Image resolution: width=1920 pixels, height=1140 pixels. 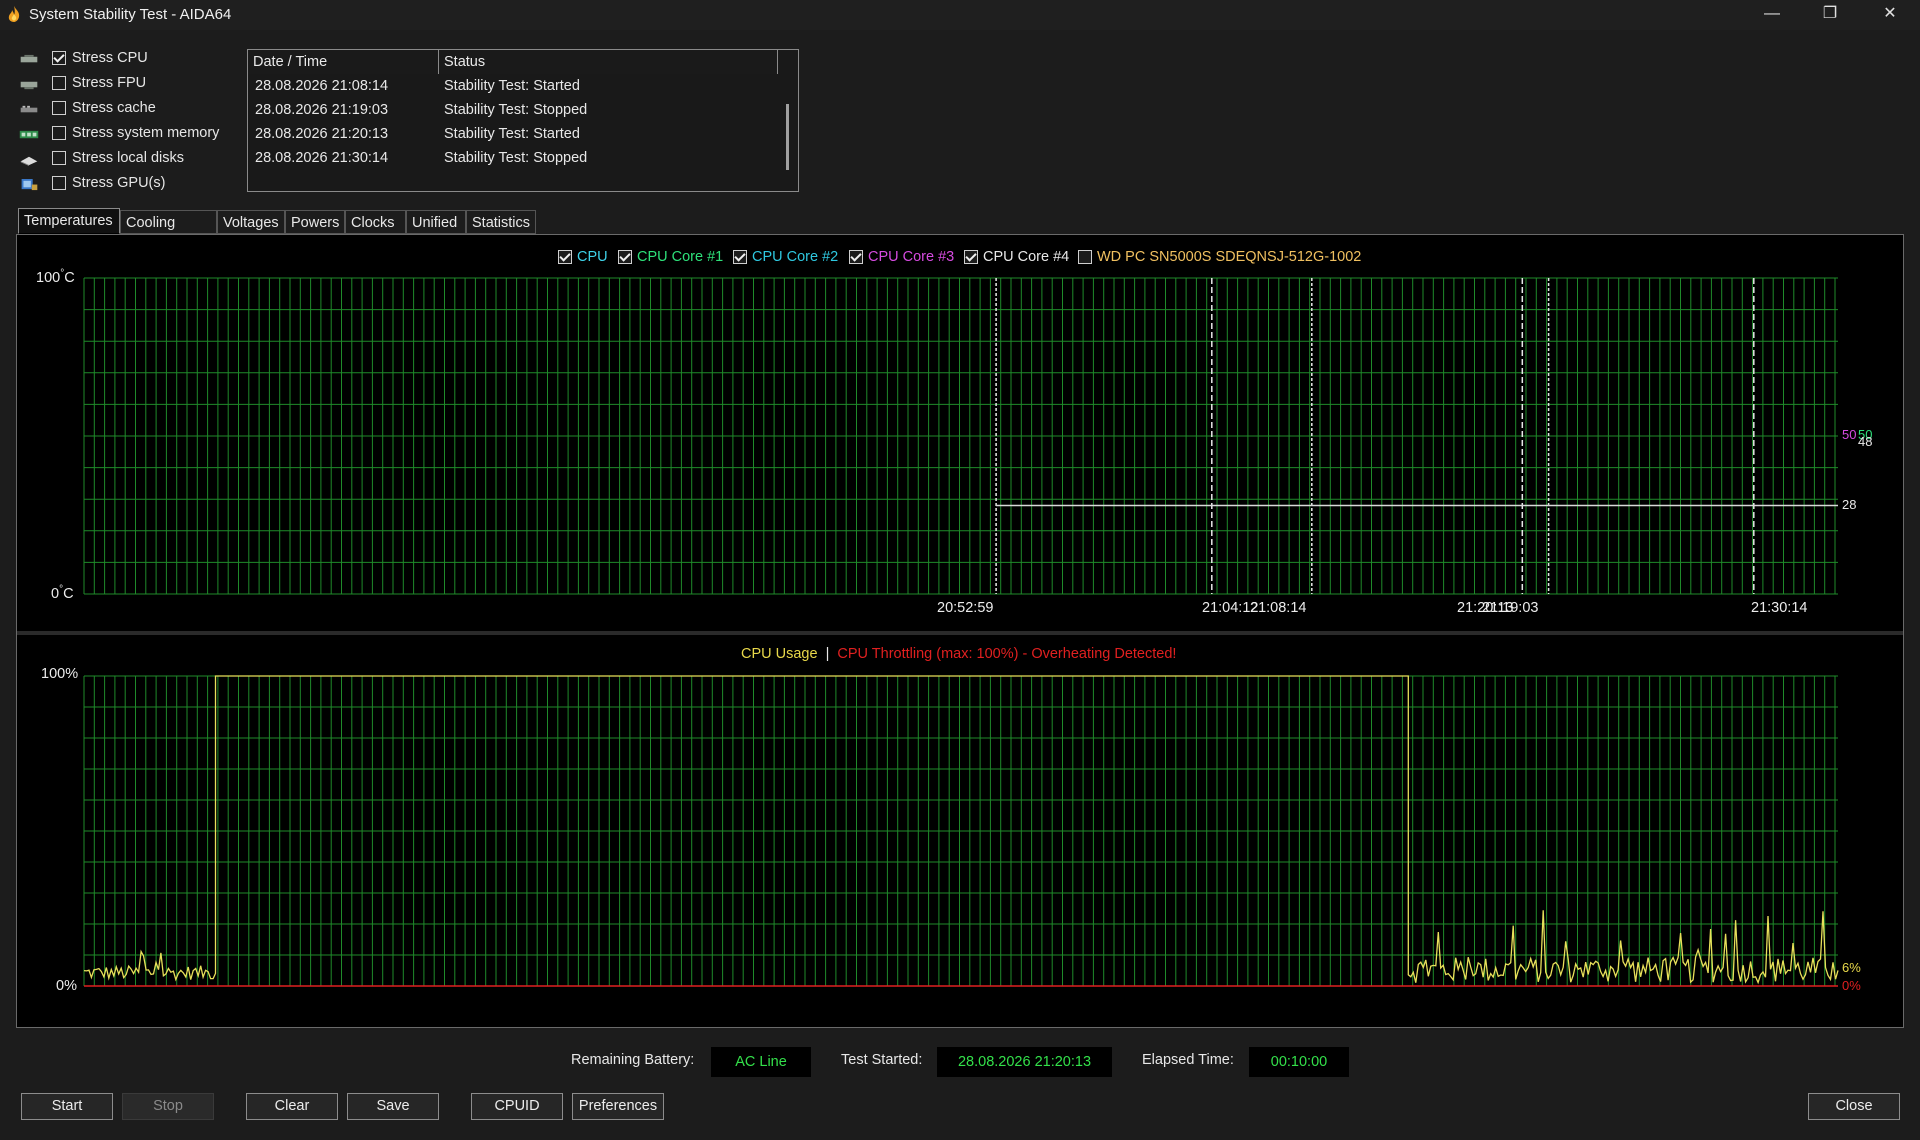 I want to click on legend-item-cpu: CPU, so click(x=585, y=258).